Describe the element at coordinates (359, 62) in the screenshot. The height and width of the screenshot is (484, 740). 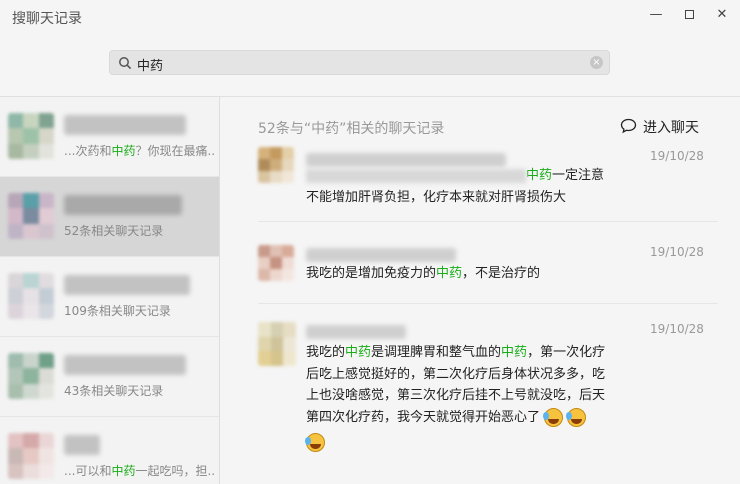
I see `search-input: 中药 ×` at that location.